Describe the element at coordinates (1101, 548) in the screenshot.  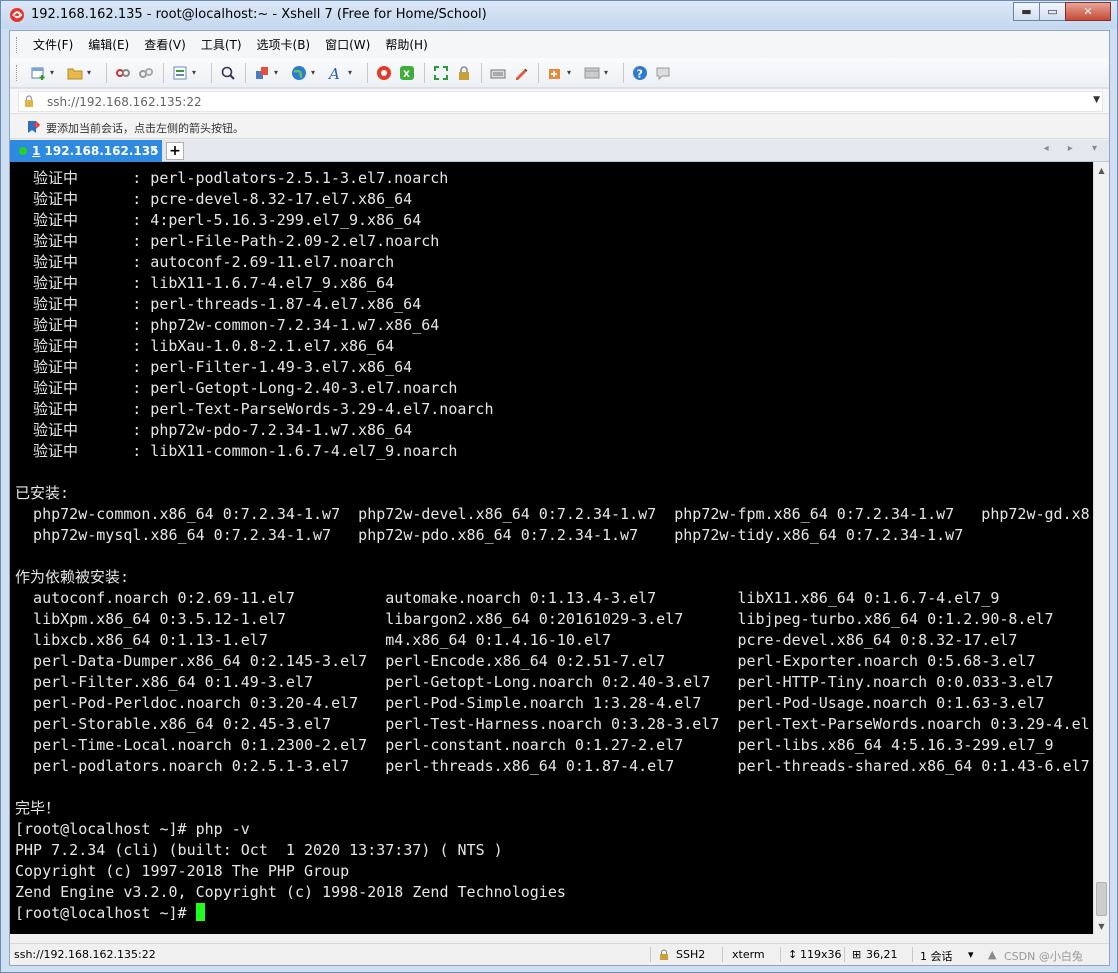
I see `vertical-scrollbar: ▲ ▼` at that location.